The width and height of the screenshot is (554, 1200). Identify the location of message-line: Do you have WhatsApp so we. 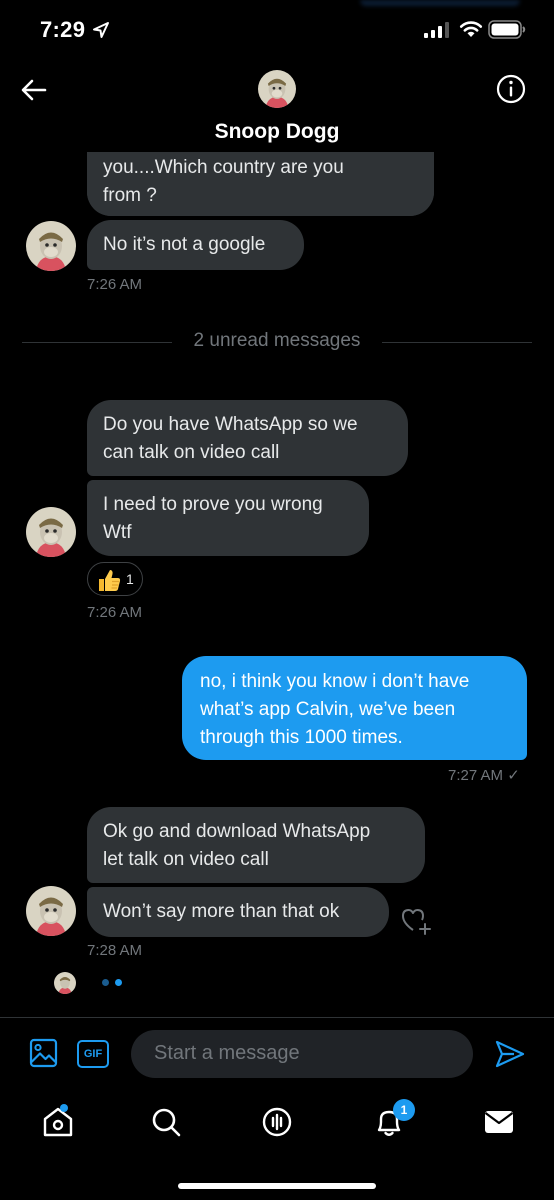
(230, 424).